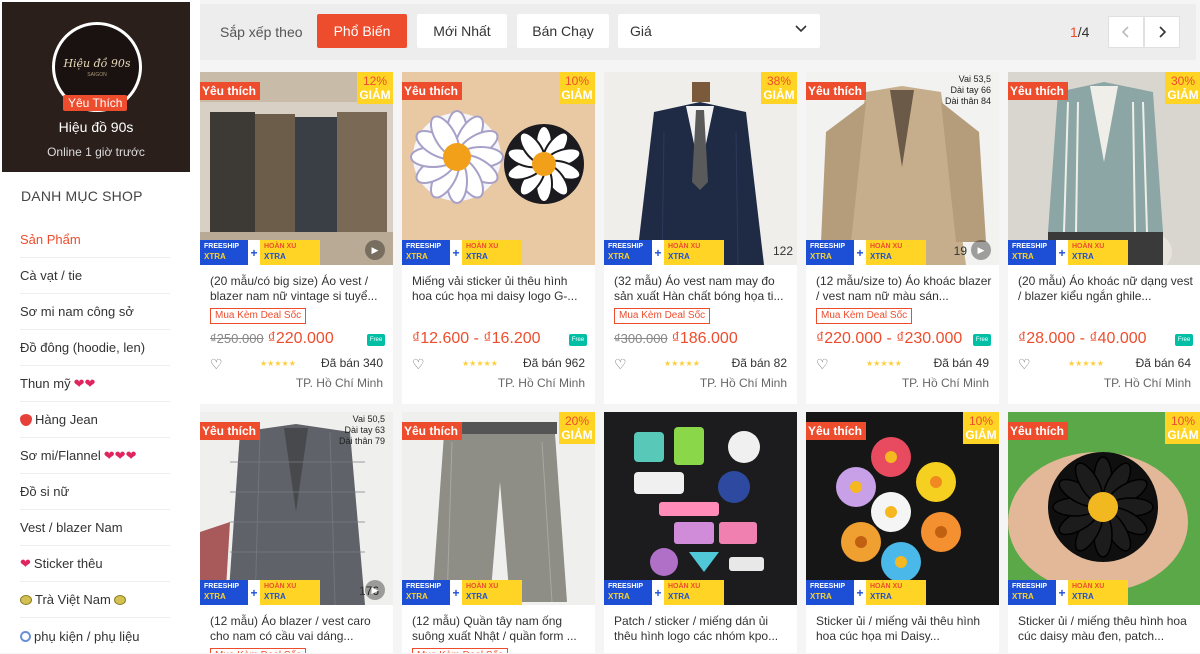 Image resolution: width=1200 pixels, height=654 pixels. Describe the element at coordinates (432, 431) in the screenshot. I see `favorite-badge: Yêu thích` at that location.